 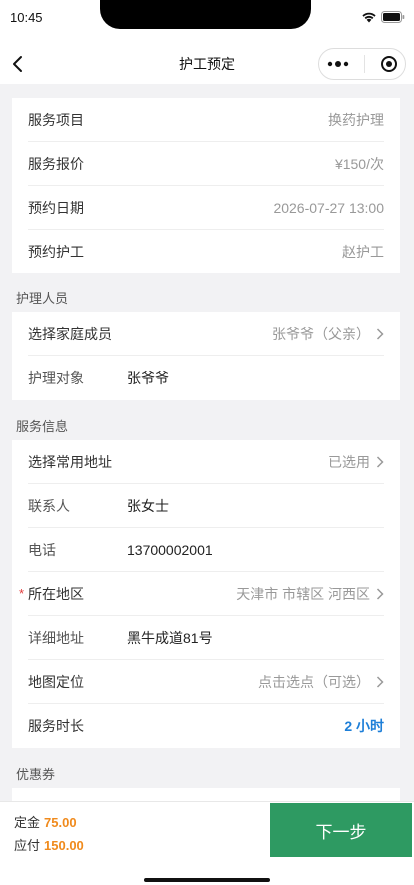 I want to click on service-duration-row: 服务时长 2 小时, so click(x=206, y=726).